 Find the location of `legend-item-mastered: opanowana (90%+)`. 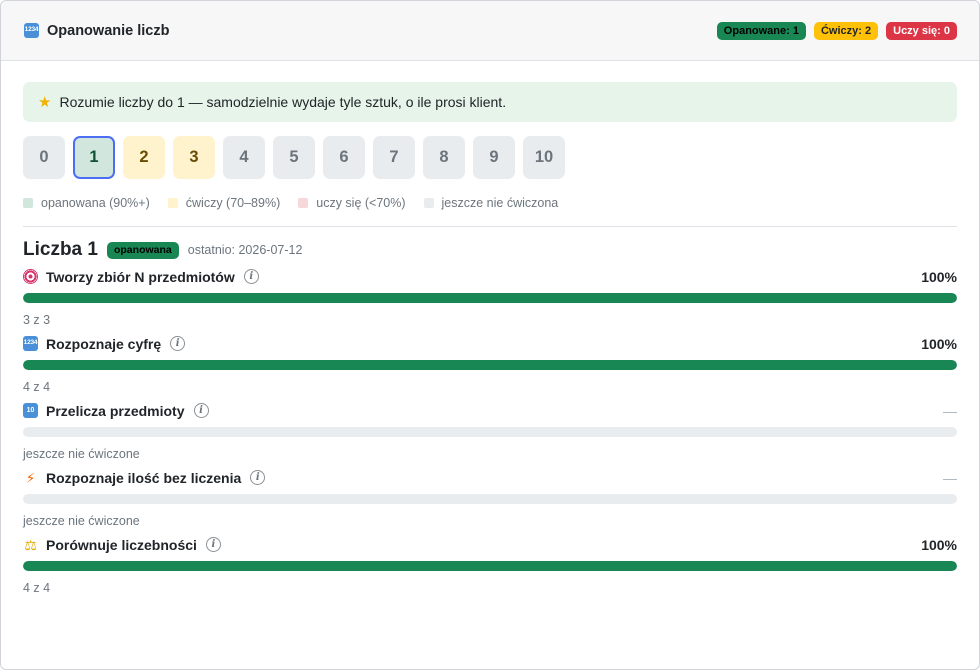

legend-item-mastered: opanowana (90%+) is located at coordinates (86, 203).